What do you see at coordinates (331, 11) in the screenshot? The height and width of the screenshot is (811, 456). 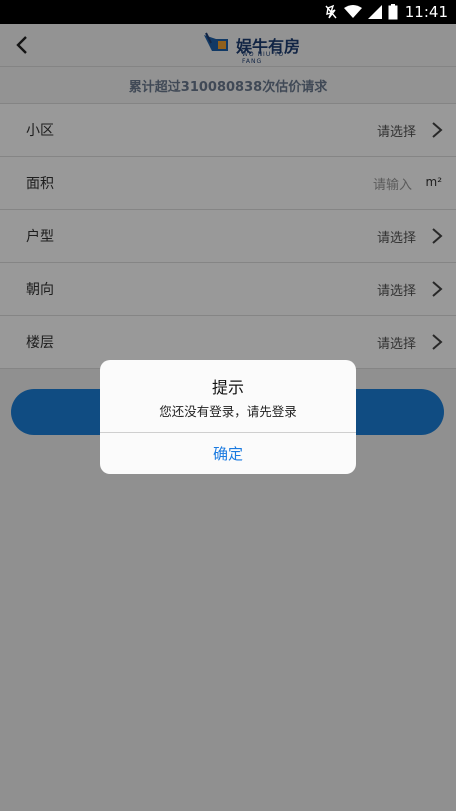 I see `no-signal-icon` at bounding box center [331, 11].